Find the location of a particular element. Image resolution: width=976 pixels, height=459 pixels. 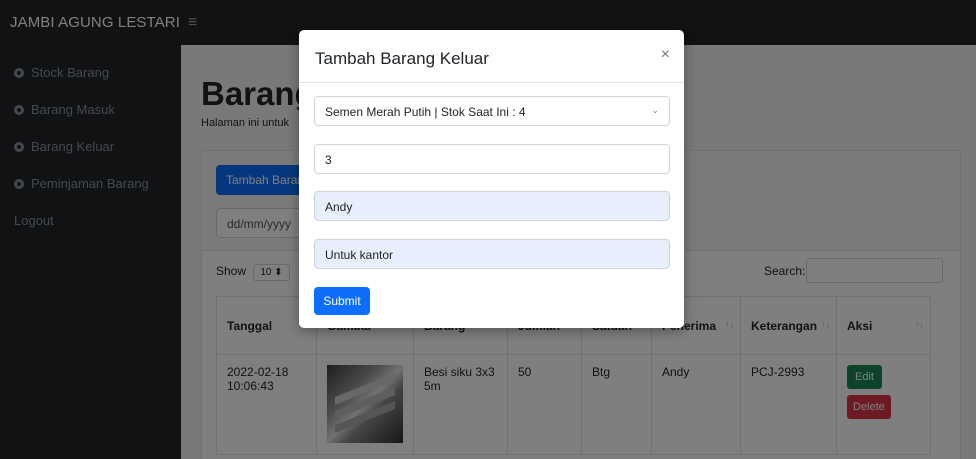

modal-header: Tambah Barang Keluar × is located at coordinates (491, 56).